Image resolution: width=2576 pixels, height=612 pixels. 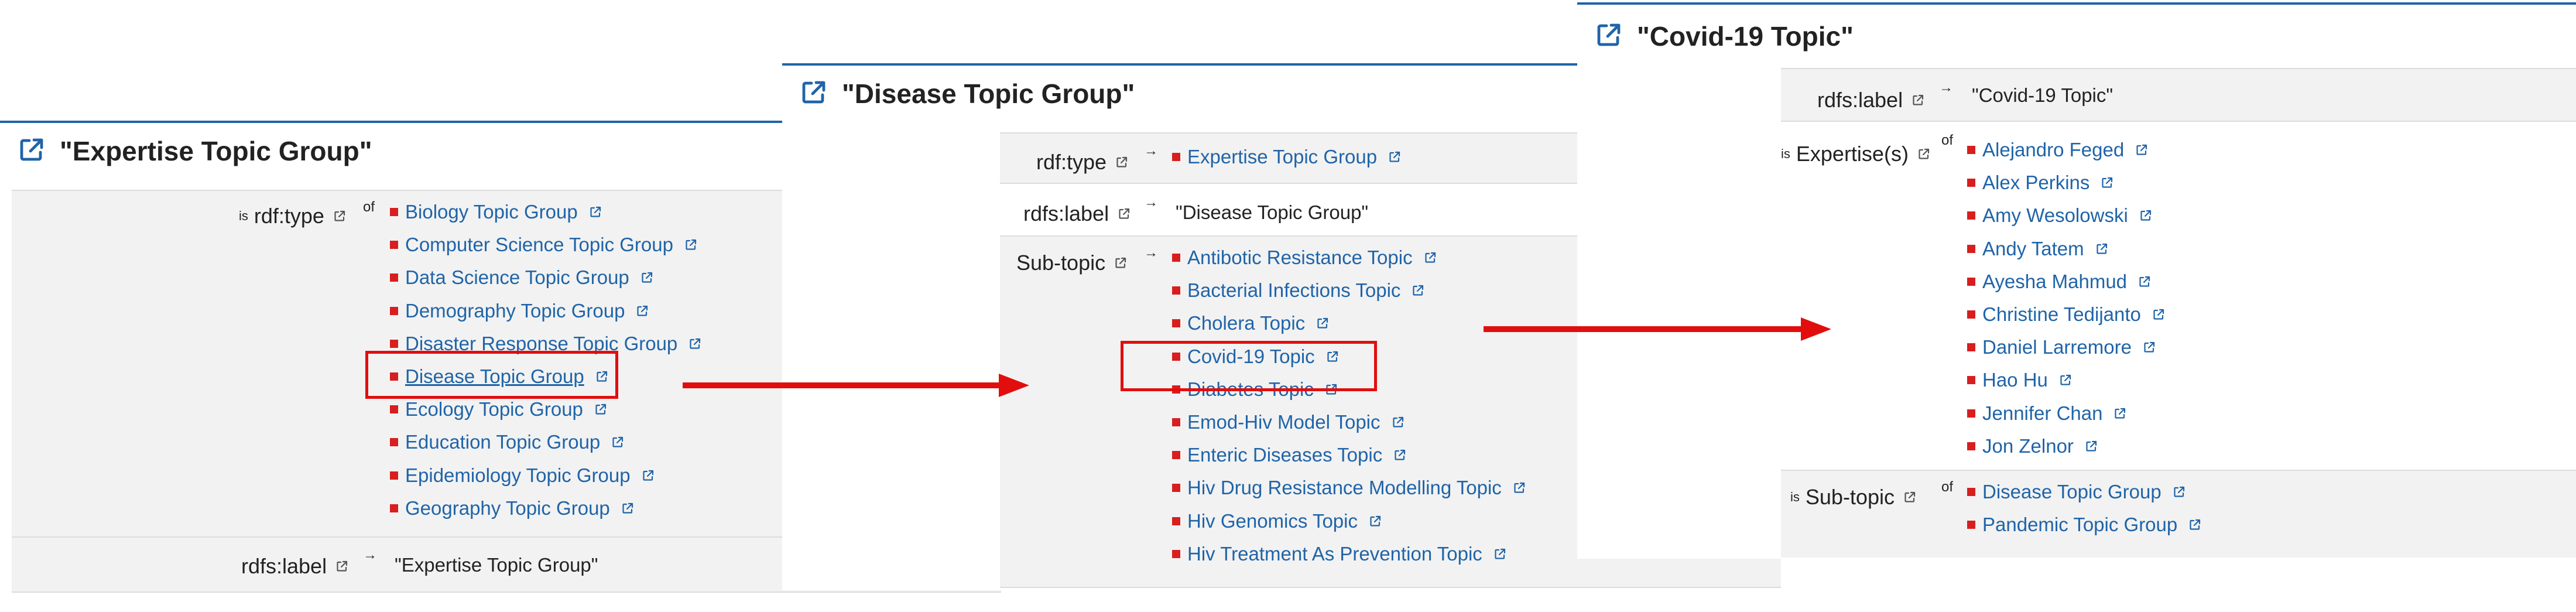 I want to click on link: Cholera Topic, so click(x=1246, y=323).